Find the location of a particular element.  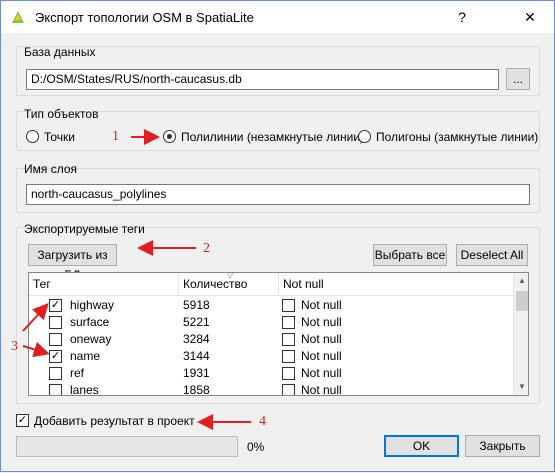

layer-name-group-title: Имя слоя is located at coordinates (51, 169).